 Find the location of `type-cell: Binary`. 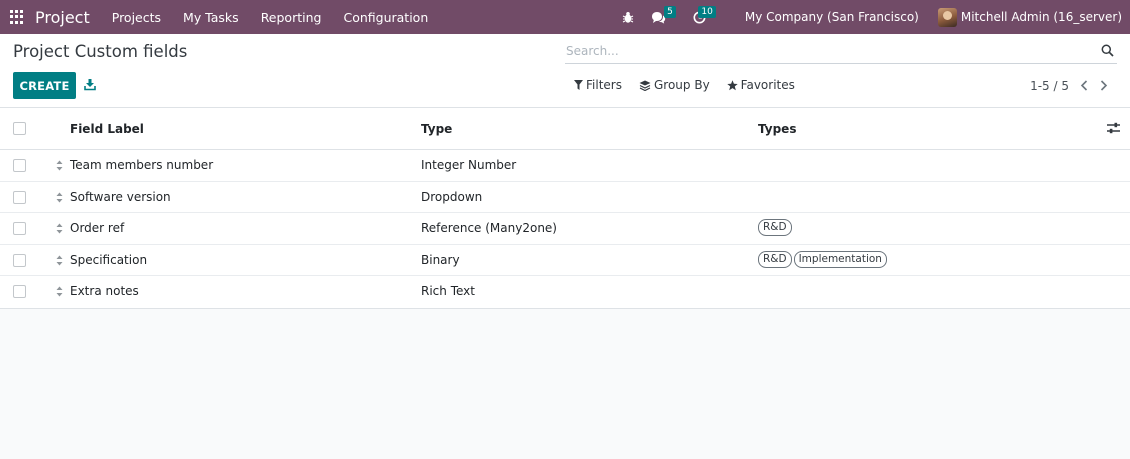

type-cell: Binary is located at coordinates (440, 259).